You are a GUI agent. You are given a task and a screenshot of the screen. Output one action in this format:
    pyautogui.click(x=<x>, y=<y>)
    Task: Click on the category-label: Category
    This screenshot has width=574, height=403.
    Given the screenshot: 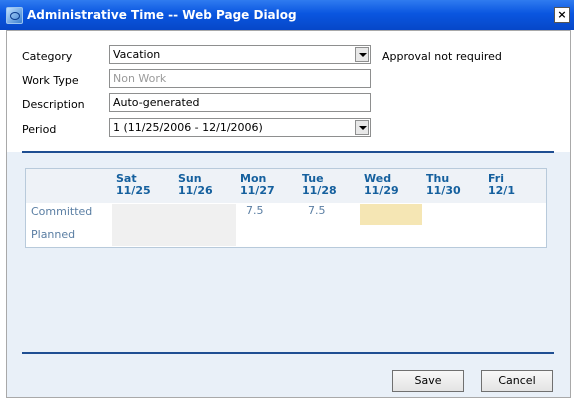 What is the action you would take?
    pyautogui.click(x=47, y=56)
    